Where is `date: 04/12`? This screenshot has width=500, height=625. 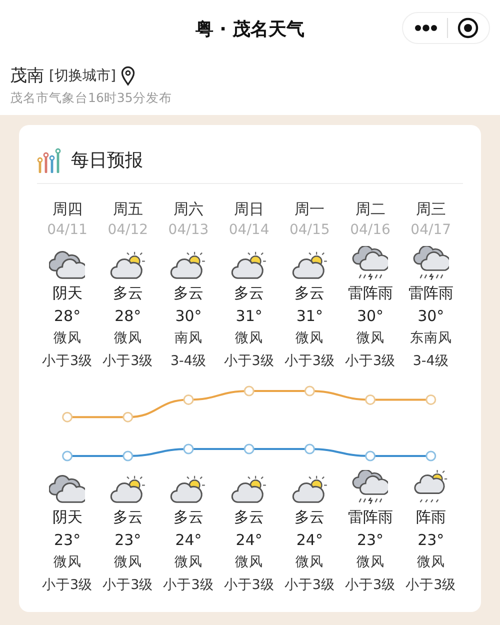
date: 04/12 is located at coordinates (128, 230).